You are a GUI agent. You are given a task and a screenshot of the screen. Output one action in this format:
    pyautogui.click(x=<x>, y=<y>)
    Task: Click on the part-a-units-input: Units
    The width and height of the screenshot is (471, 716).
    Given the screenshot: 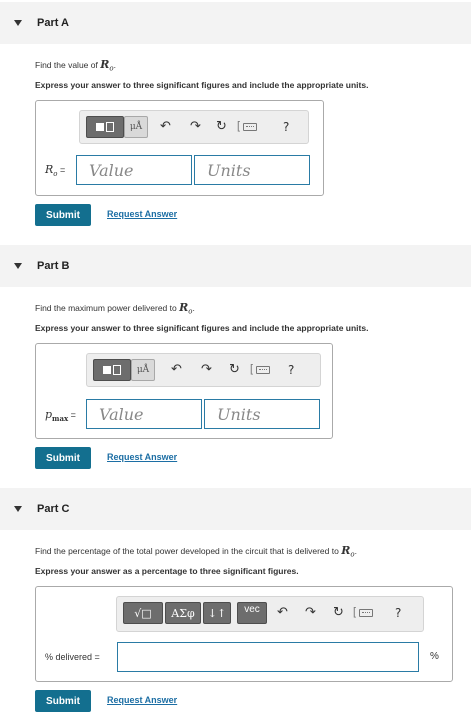 What is the action you would take?
    pyautogui.click(x=252, y=170)
    